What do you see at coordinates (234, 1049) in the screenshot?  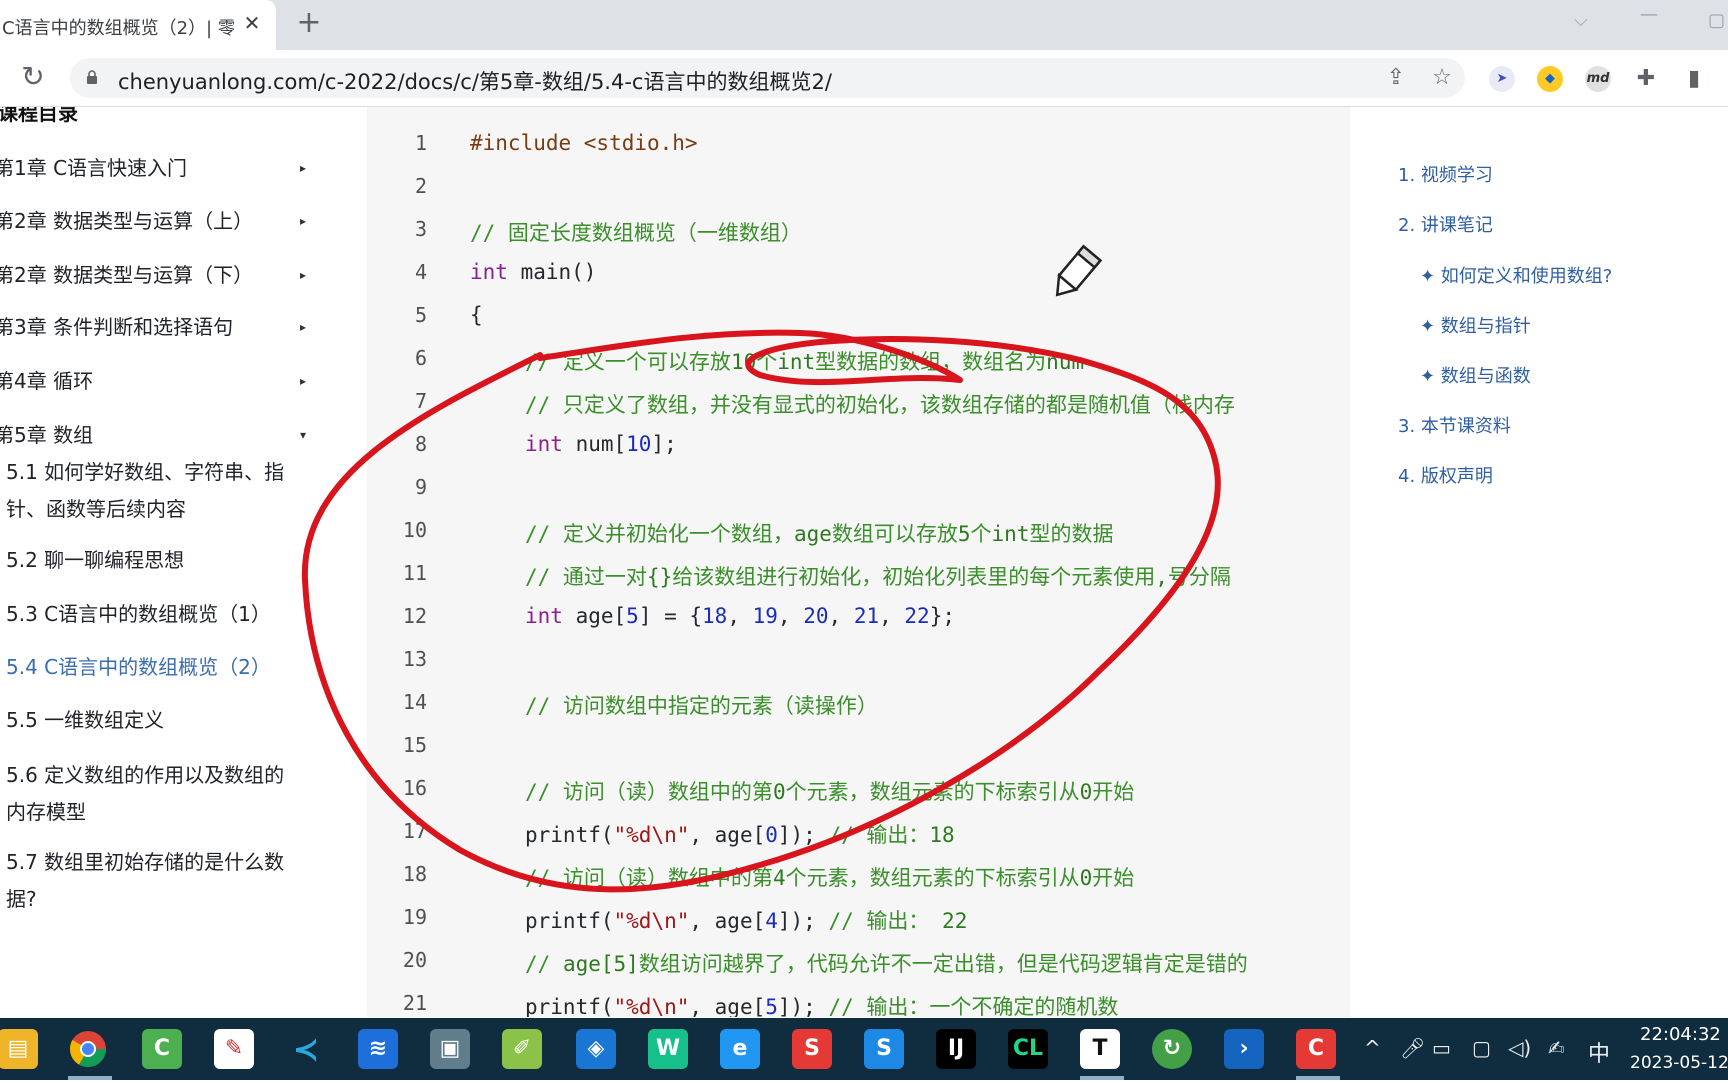 I see `pen-app-icon: ✎` at bounding box center [234, 1049].